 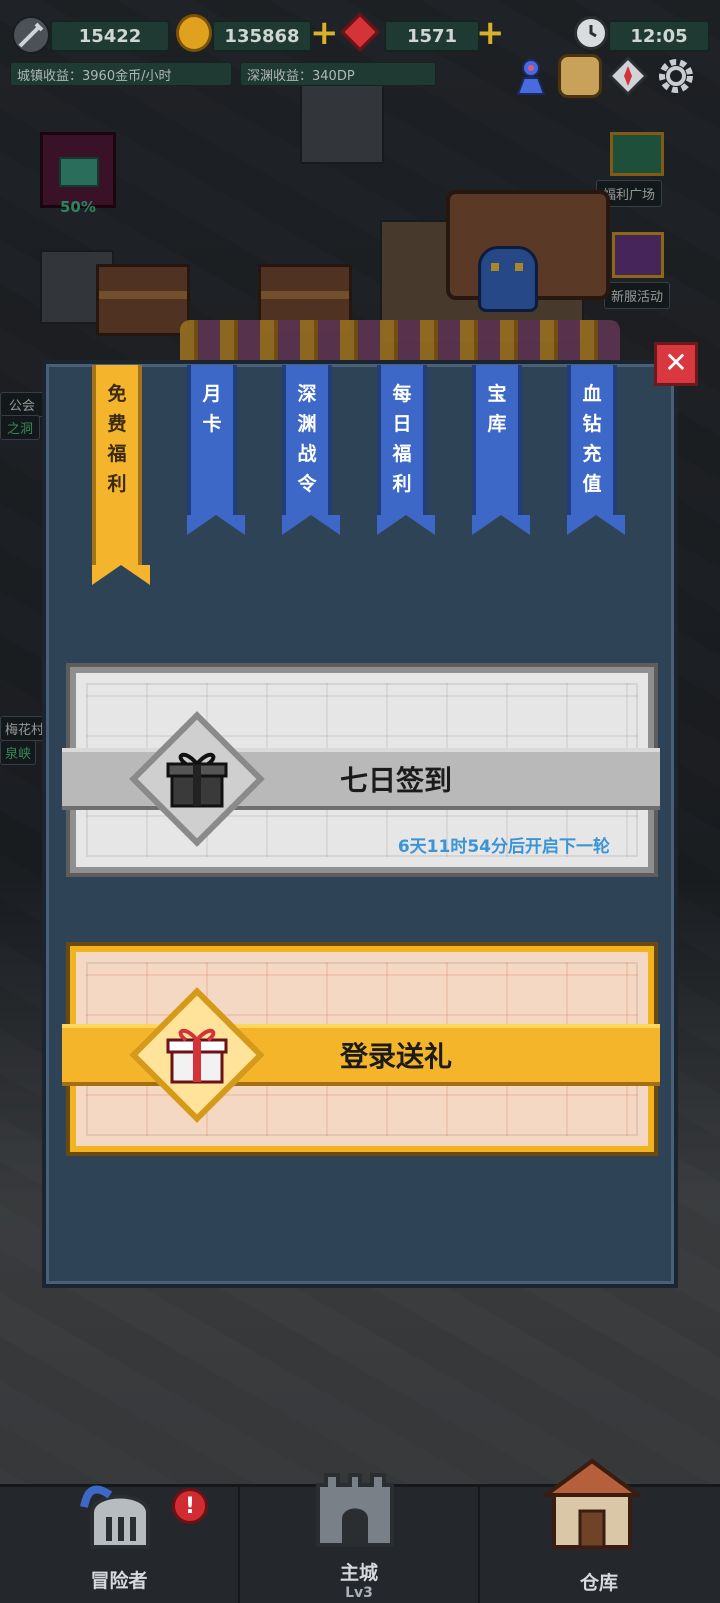 I want to click on nav-adventurer-label: 冒险者, so click(x=119, y=1581).